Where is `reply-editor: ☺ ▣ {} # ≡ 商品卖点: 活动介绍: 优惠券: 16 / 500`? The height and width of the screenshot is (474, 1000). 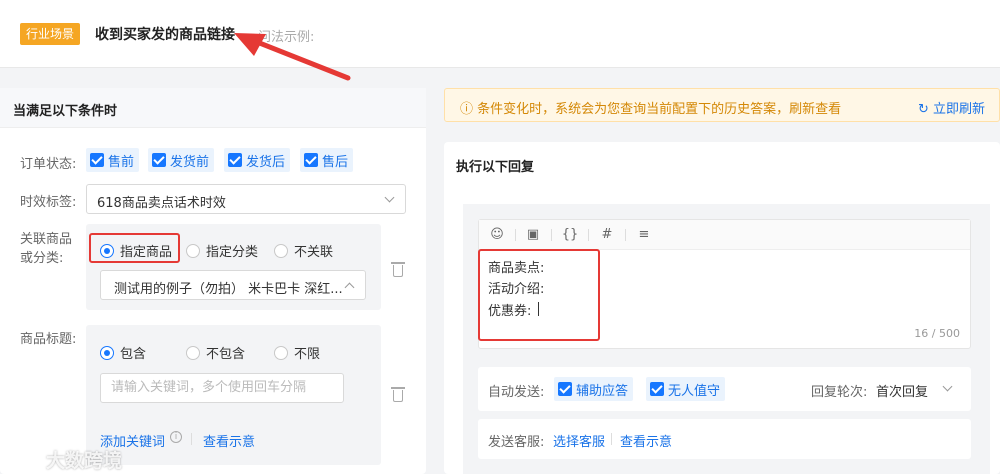 reply-editor: ☺ ▣ {} # ≡ 商品卖点: 活动介绍: 优惠券: 16 / 500 is located at coordinates (724, 284).